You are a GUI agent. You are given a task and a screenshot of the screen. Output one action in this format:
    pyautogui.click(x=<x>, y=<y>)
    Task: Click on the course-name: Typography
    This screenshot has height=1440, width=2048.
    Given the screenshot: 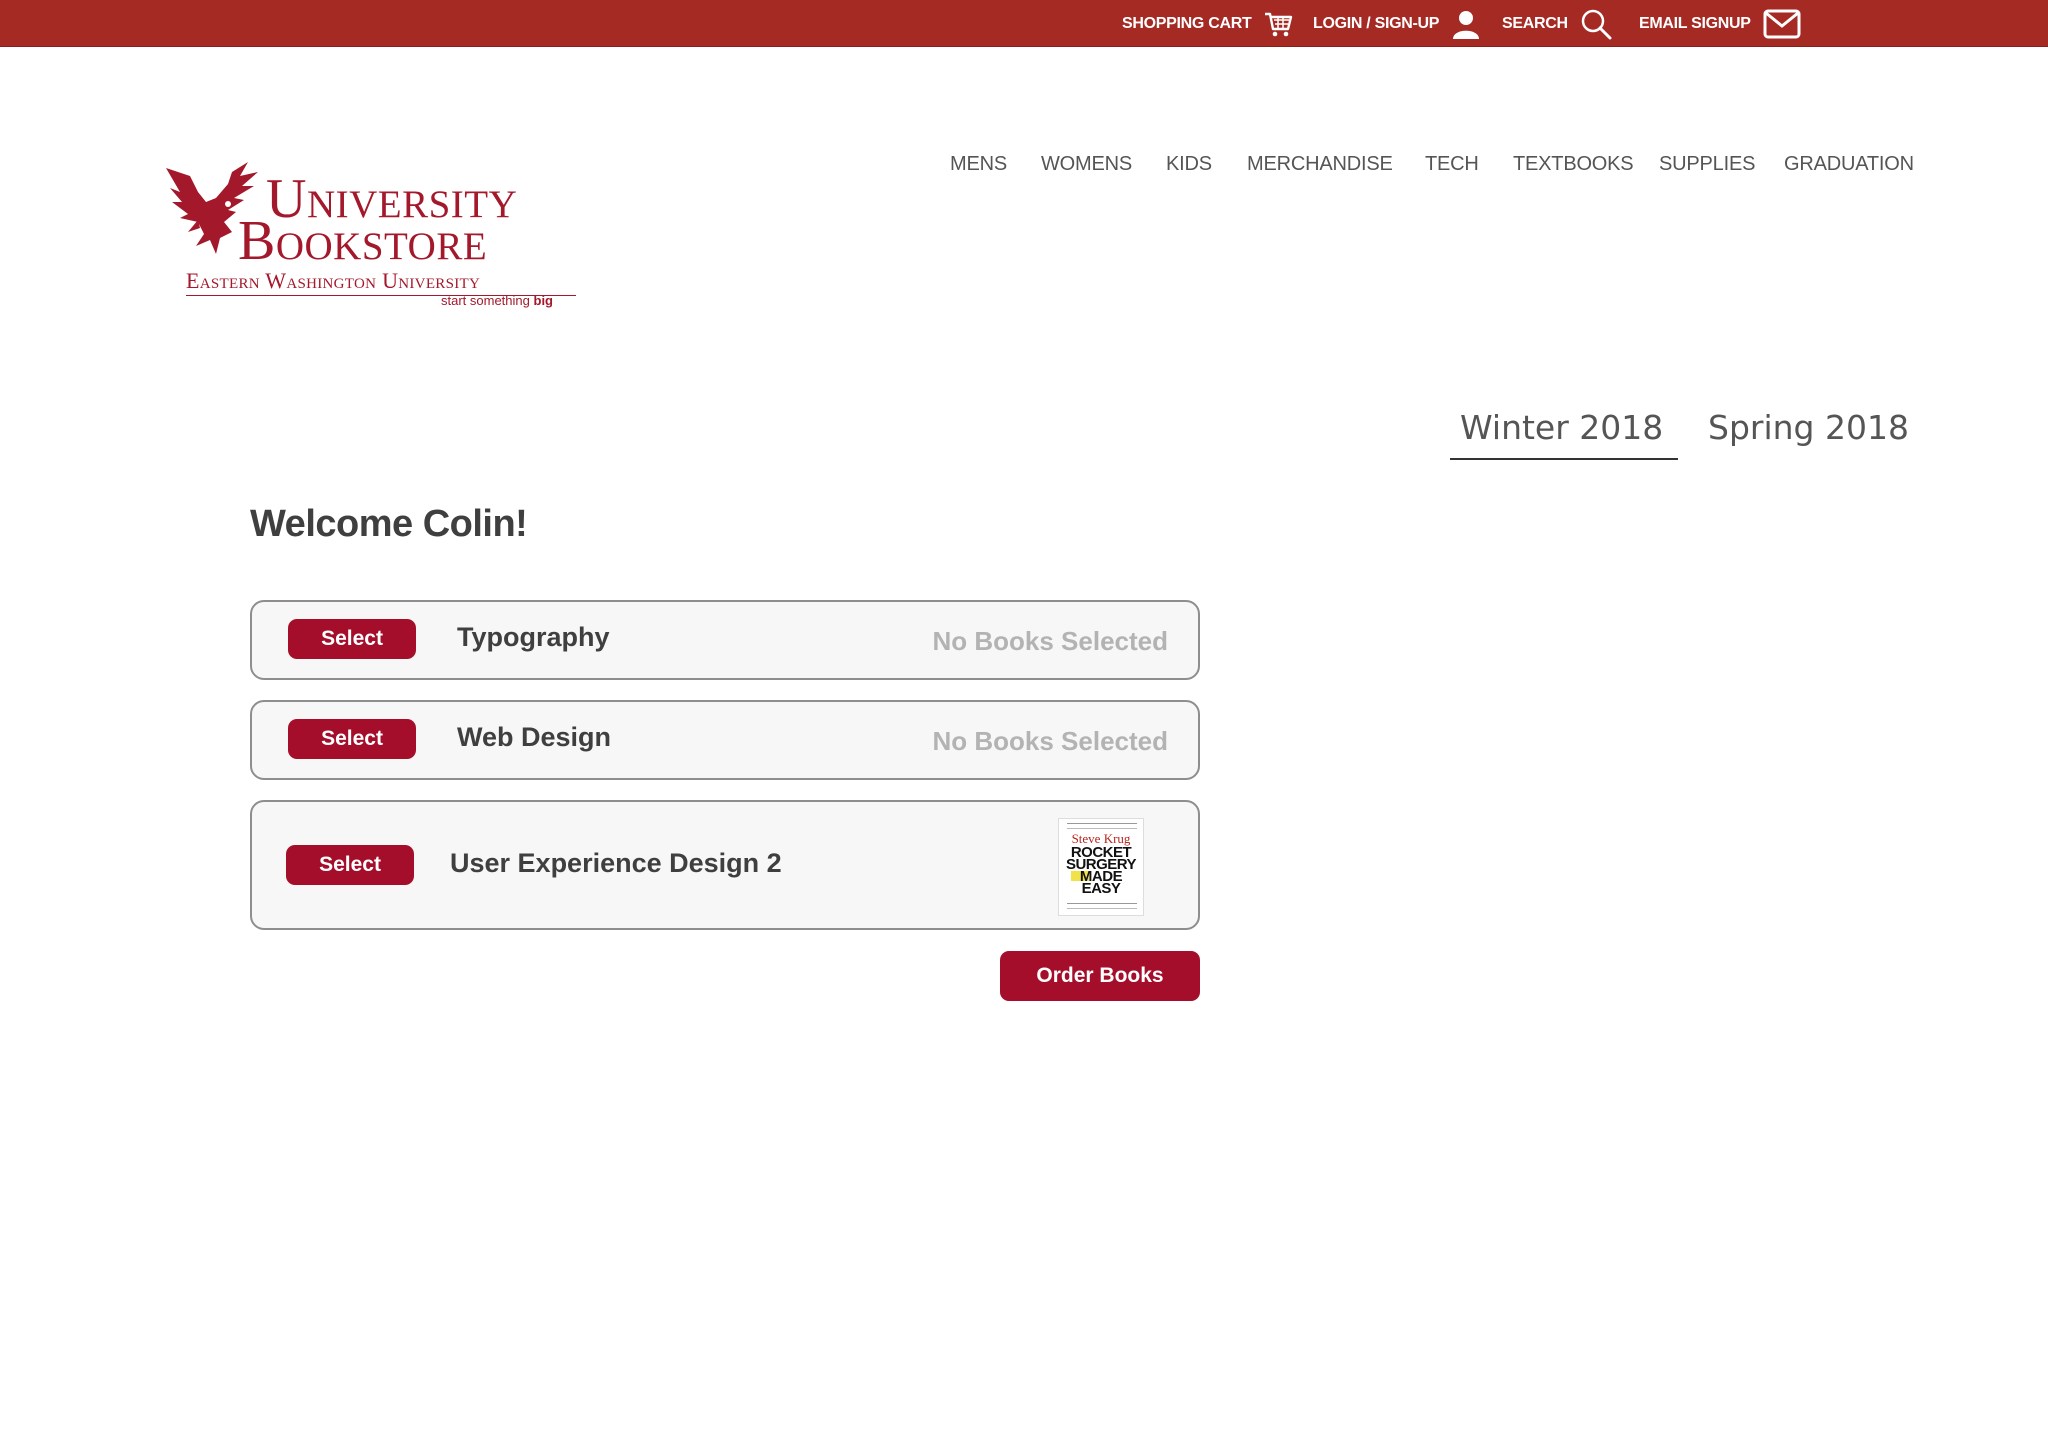 What is the action you would take?
    pyautogui.click(x=533, y=637)
    